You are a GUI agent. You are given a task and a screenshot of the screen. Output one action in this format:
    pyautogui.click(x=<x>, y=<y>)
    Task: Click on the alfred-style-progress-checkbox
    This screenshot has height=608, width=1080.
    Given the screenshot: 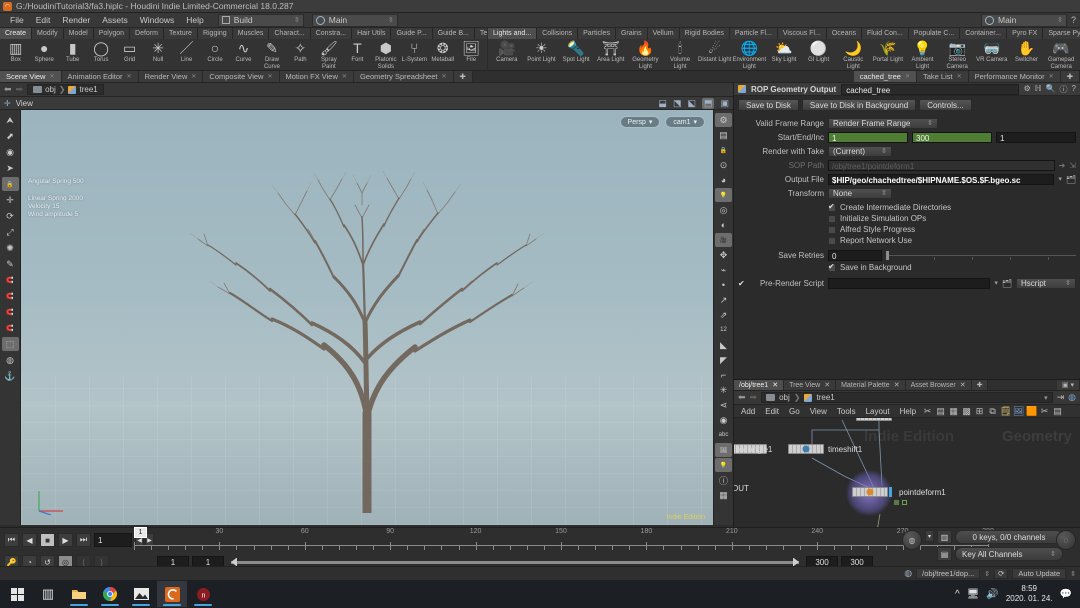 What is the action you would take?
    pyautogui.click(x=832, y=229)
    